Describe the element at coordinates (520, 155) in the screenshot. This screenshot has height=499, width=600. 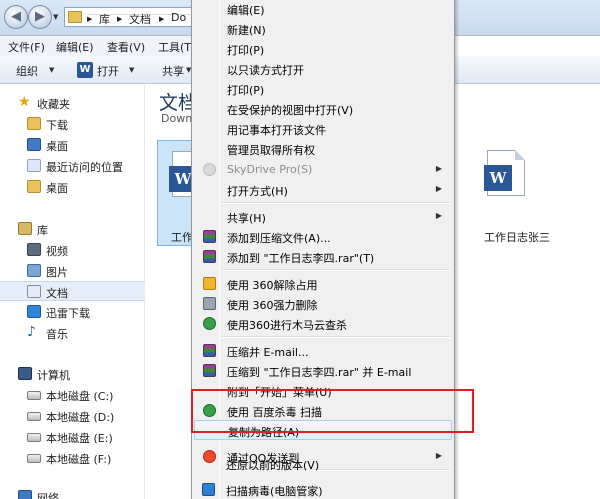
I see `page-fold` at that location.